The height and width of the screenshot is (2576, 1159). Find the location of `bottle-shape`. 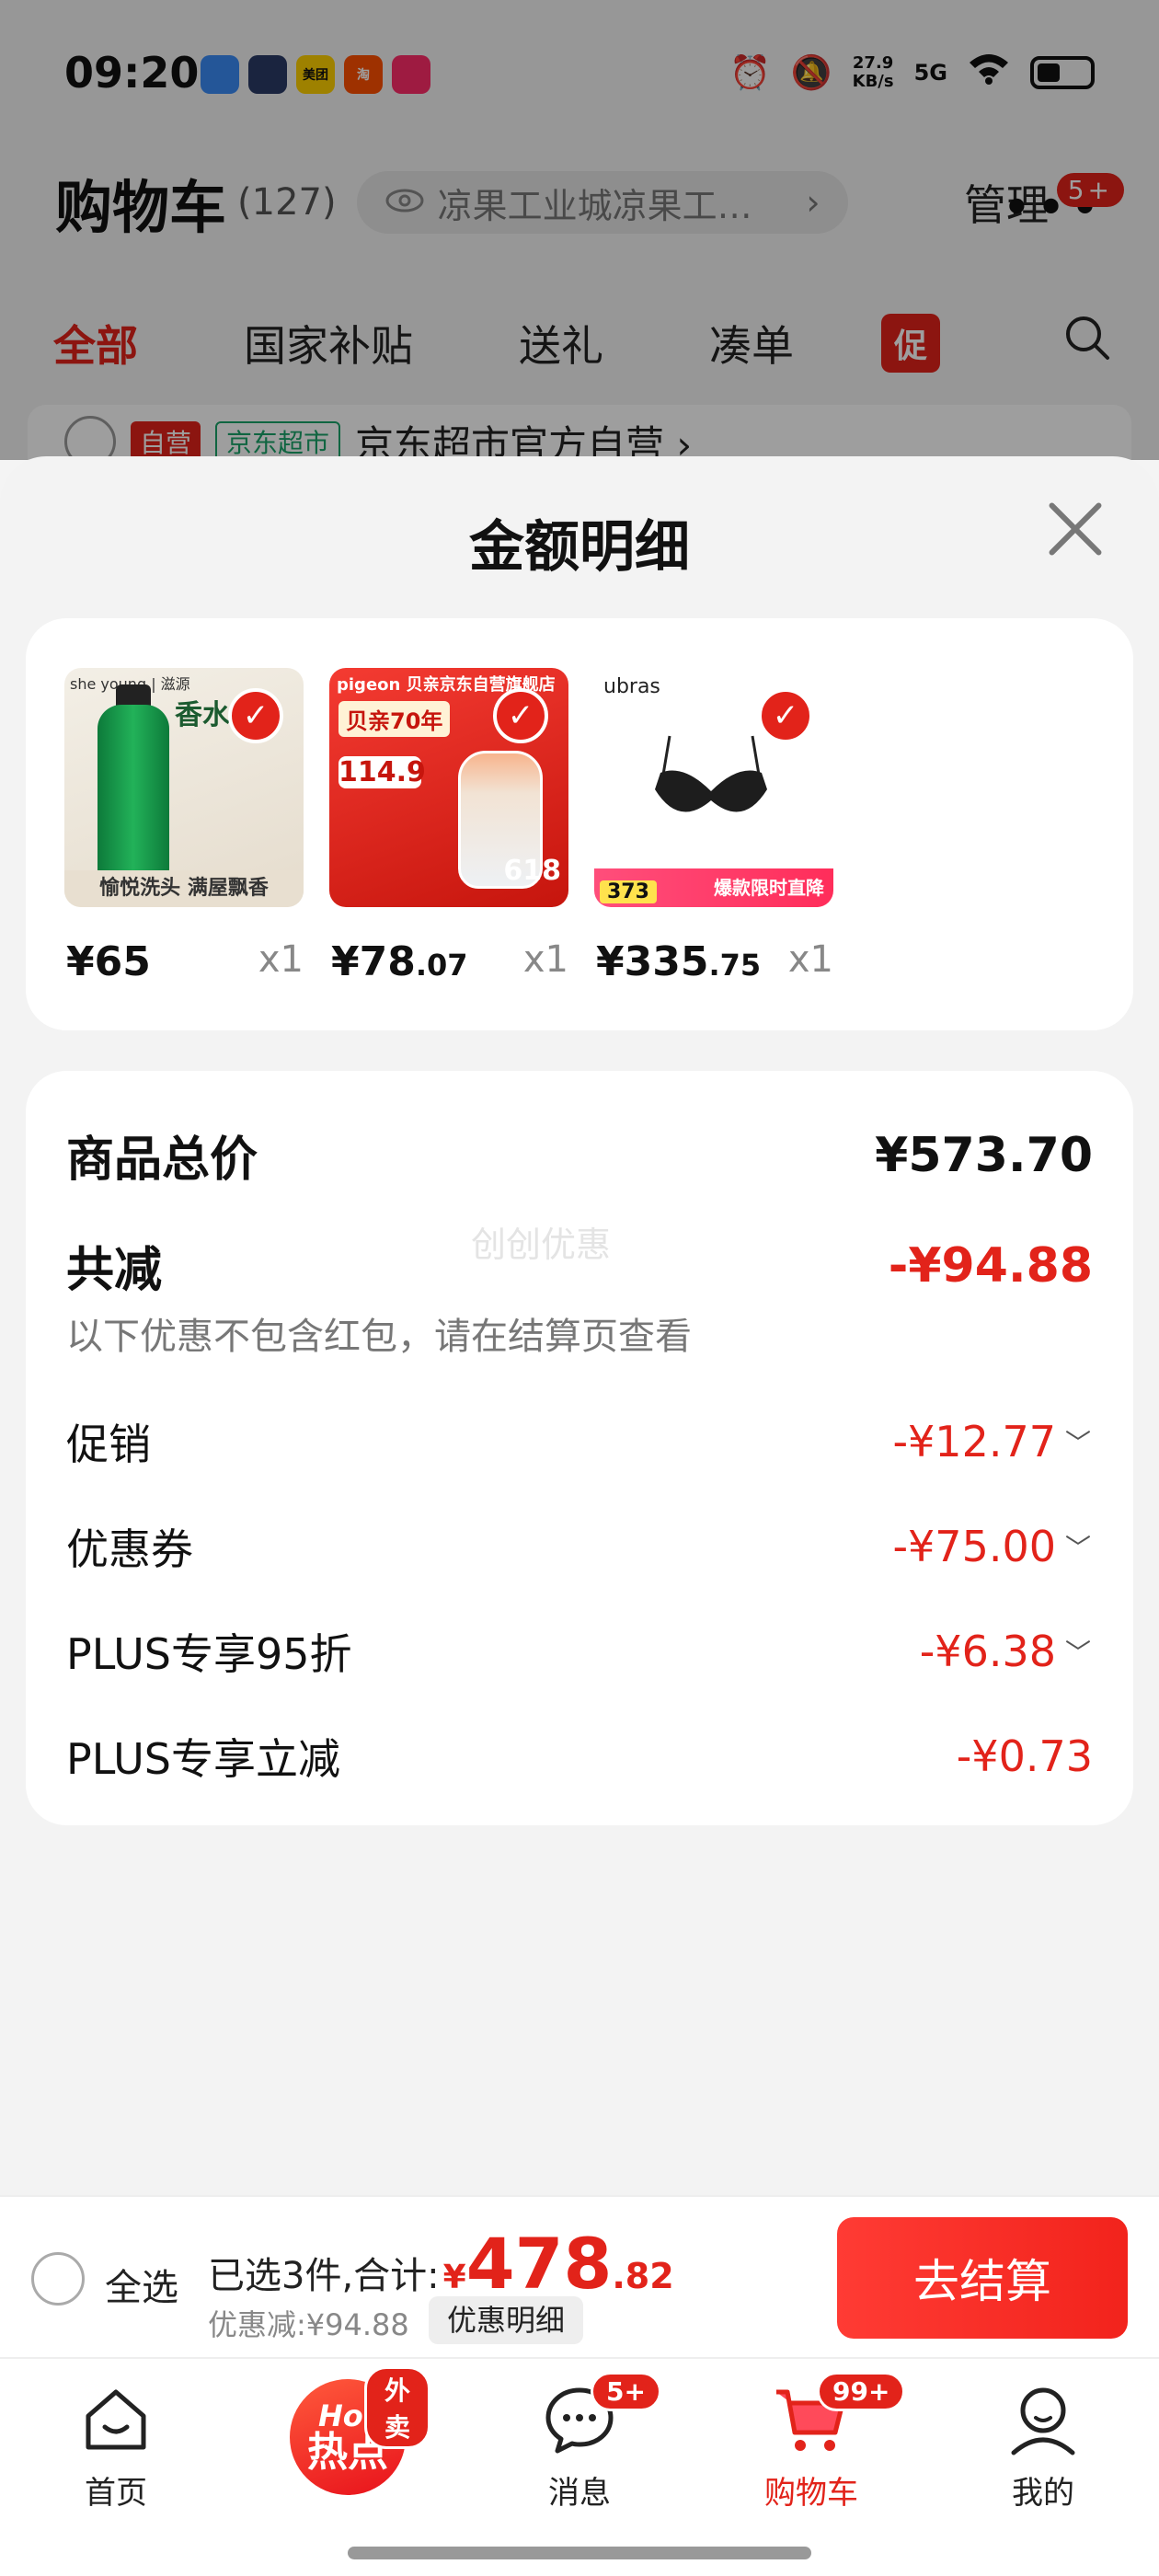

bottle-shape is located at coordinates (133, 797).